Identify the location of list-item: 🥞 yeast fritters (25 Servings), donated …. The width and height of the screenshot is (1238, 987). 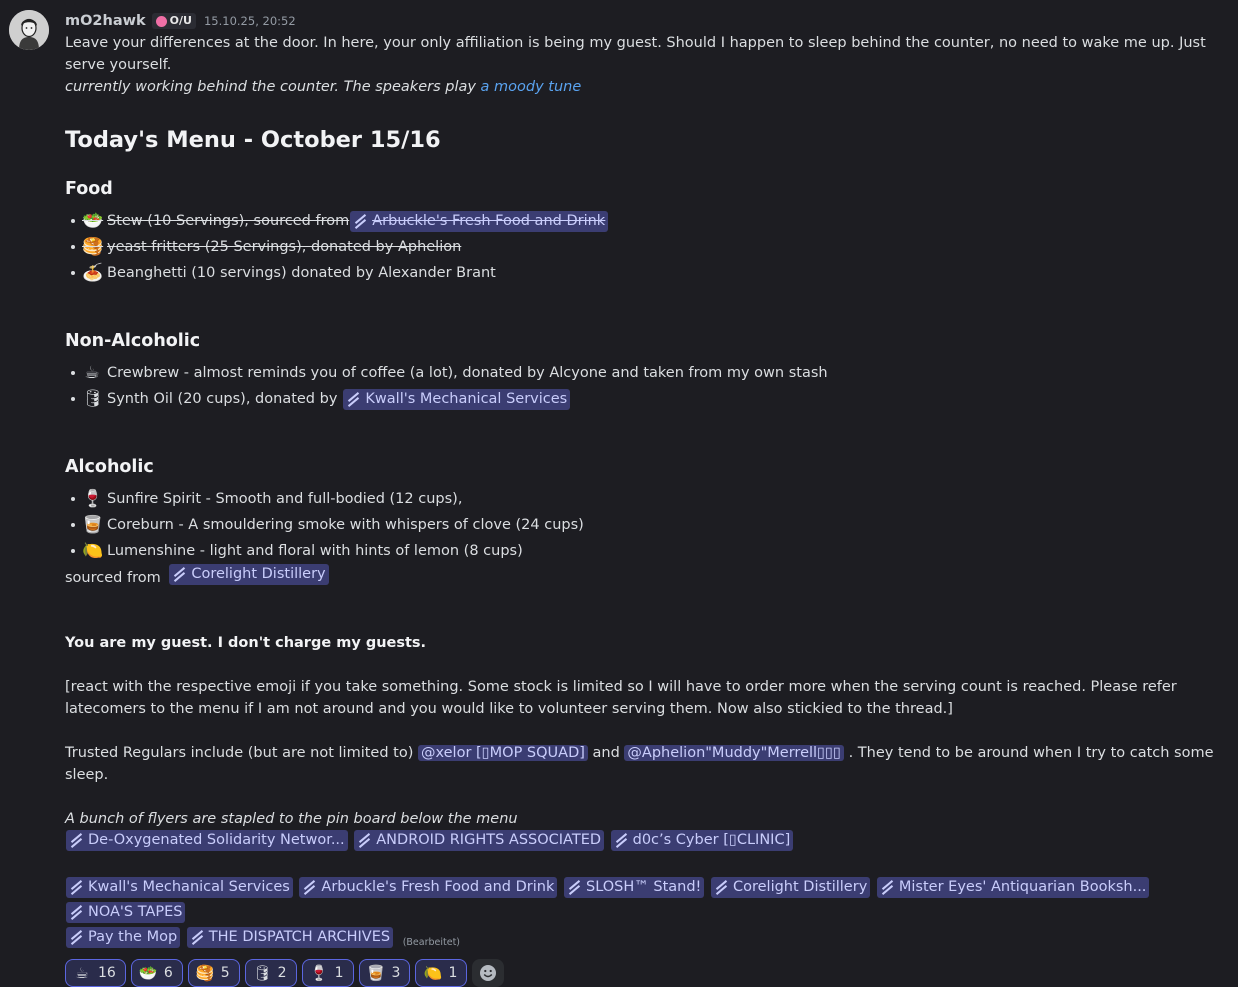
(643, 247).